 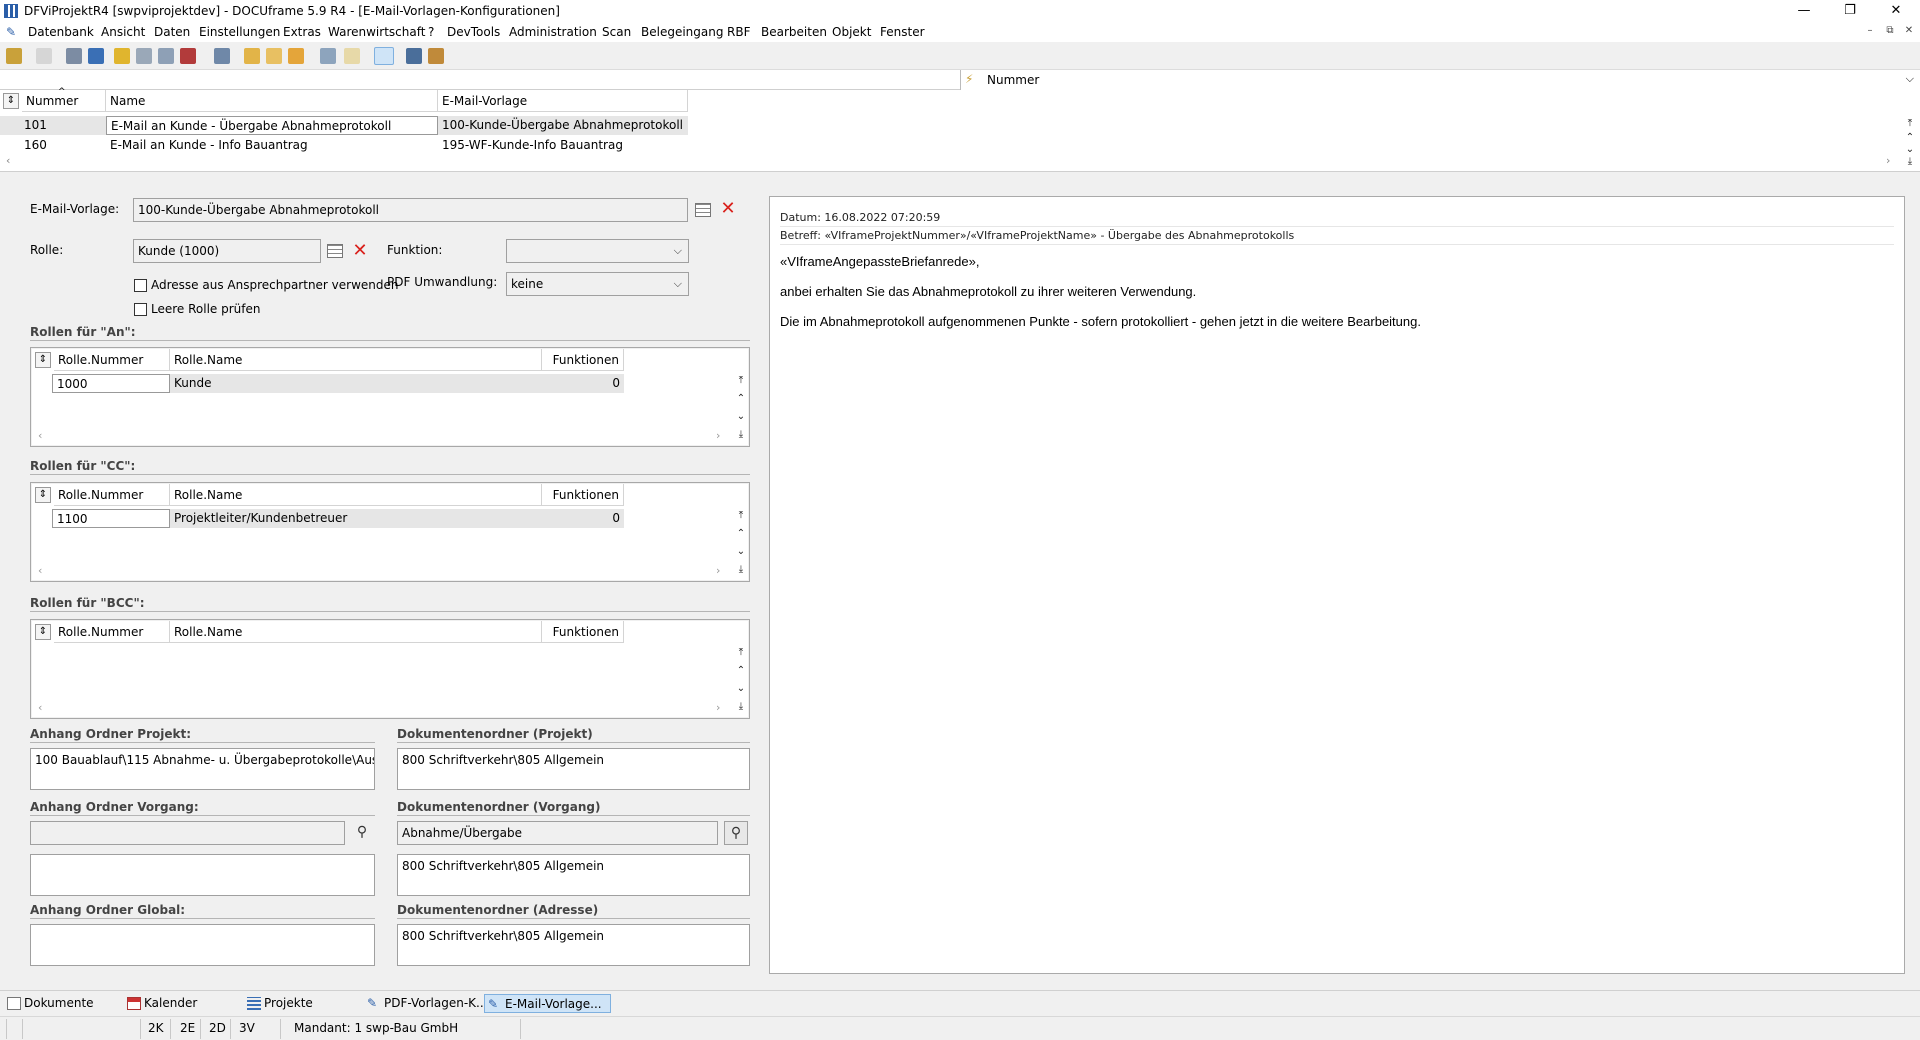 I want to click on cell-vorlage: 100-Kunde-Übergabe Abnahmeprotokoll, so click(x=563, y=125).